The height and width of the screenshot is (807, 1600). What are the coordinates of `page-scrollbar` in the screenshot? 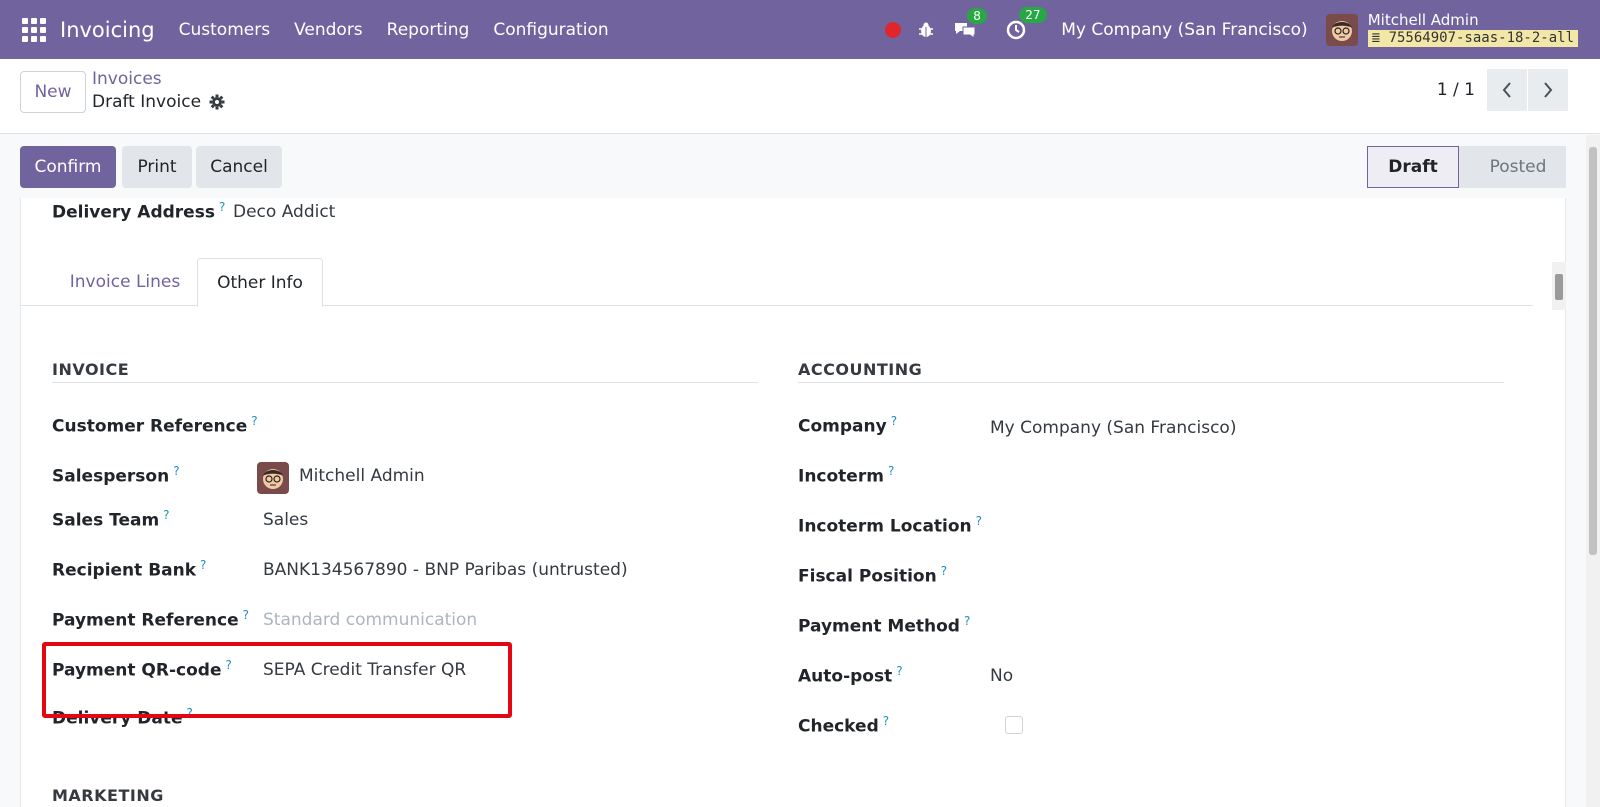 It's located at (1593, 471).